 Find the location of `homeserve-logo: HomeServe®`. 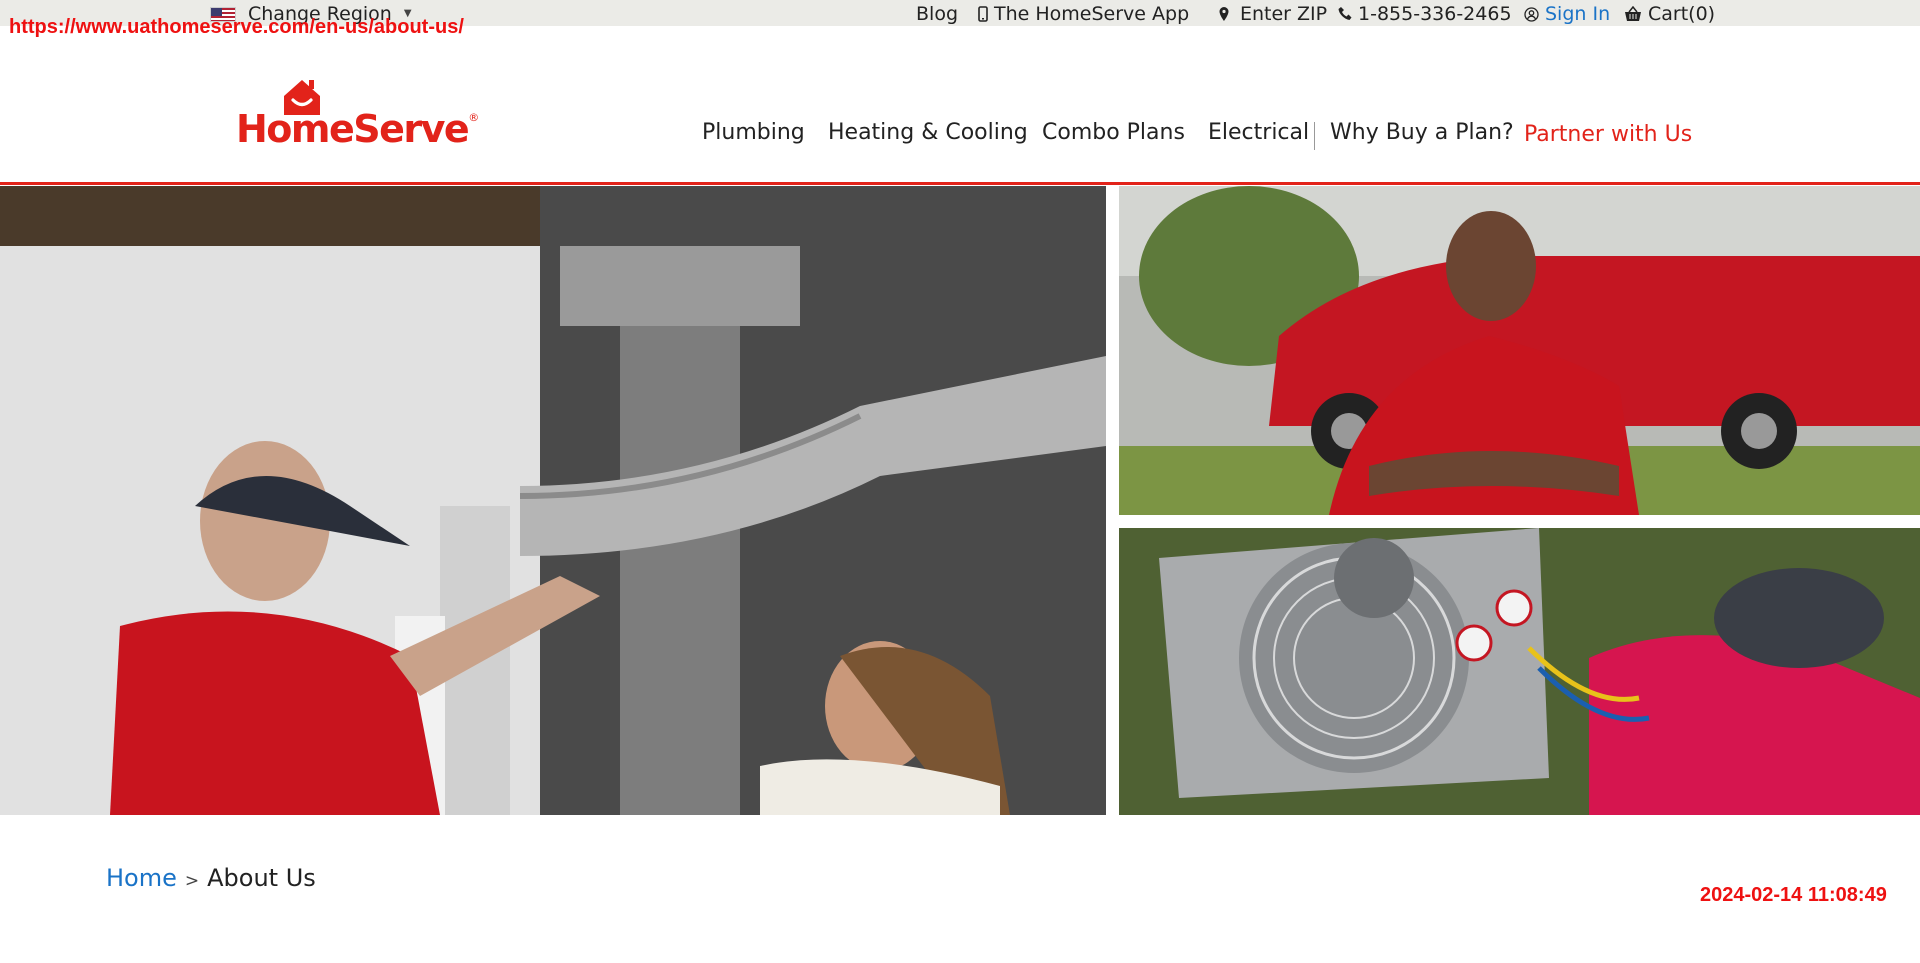

homeserve-logo: HomeServe® is located at coordinates (357, 114).